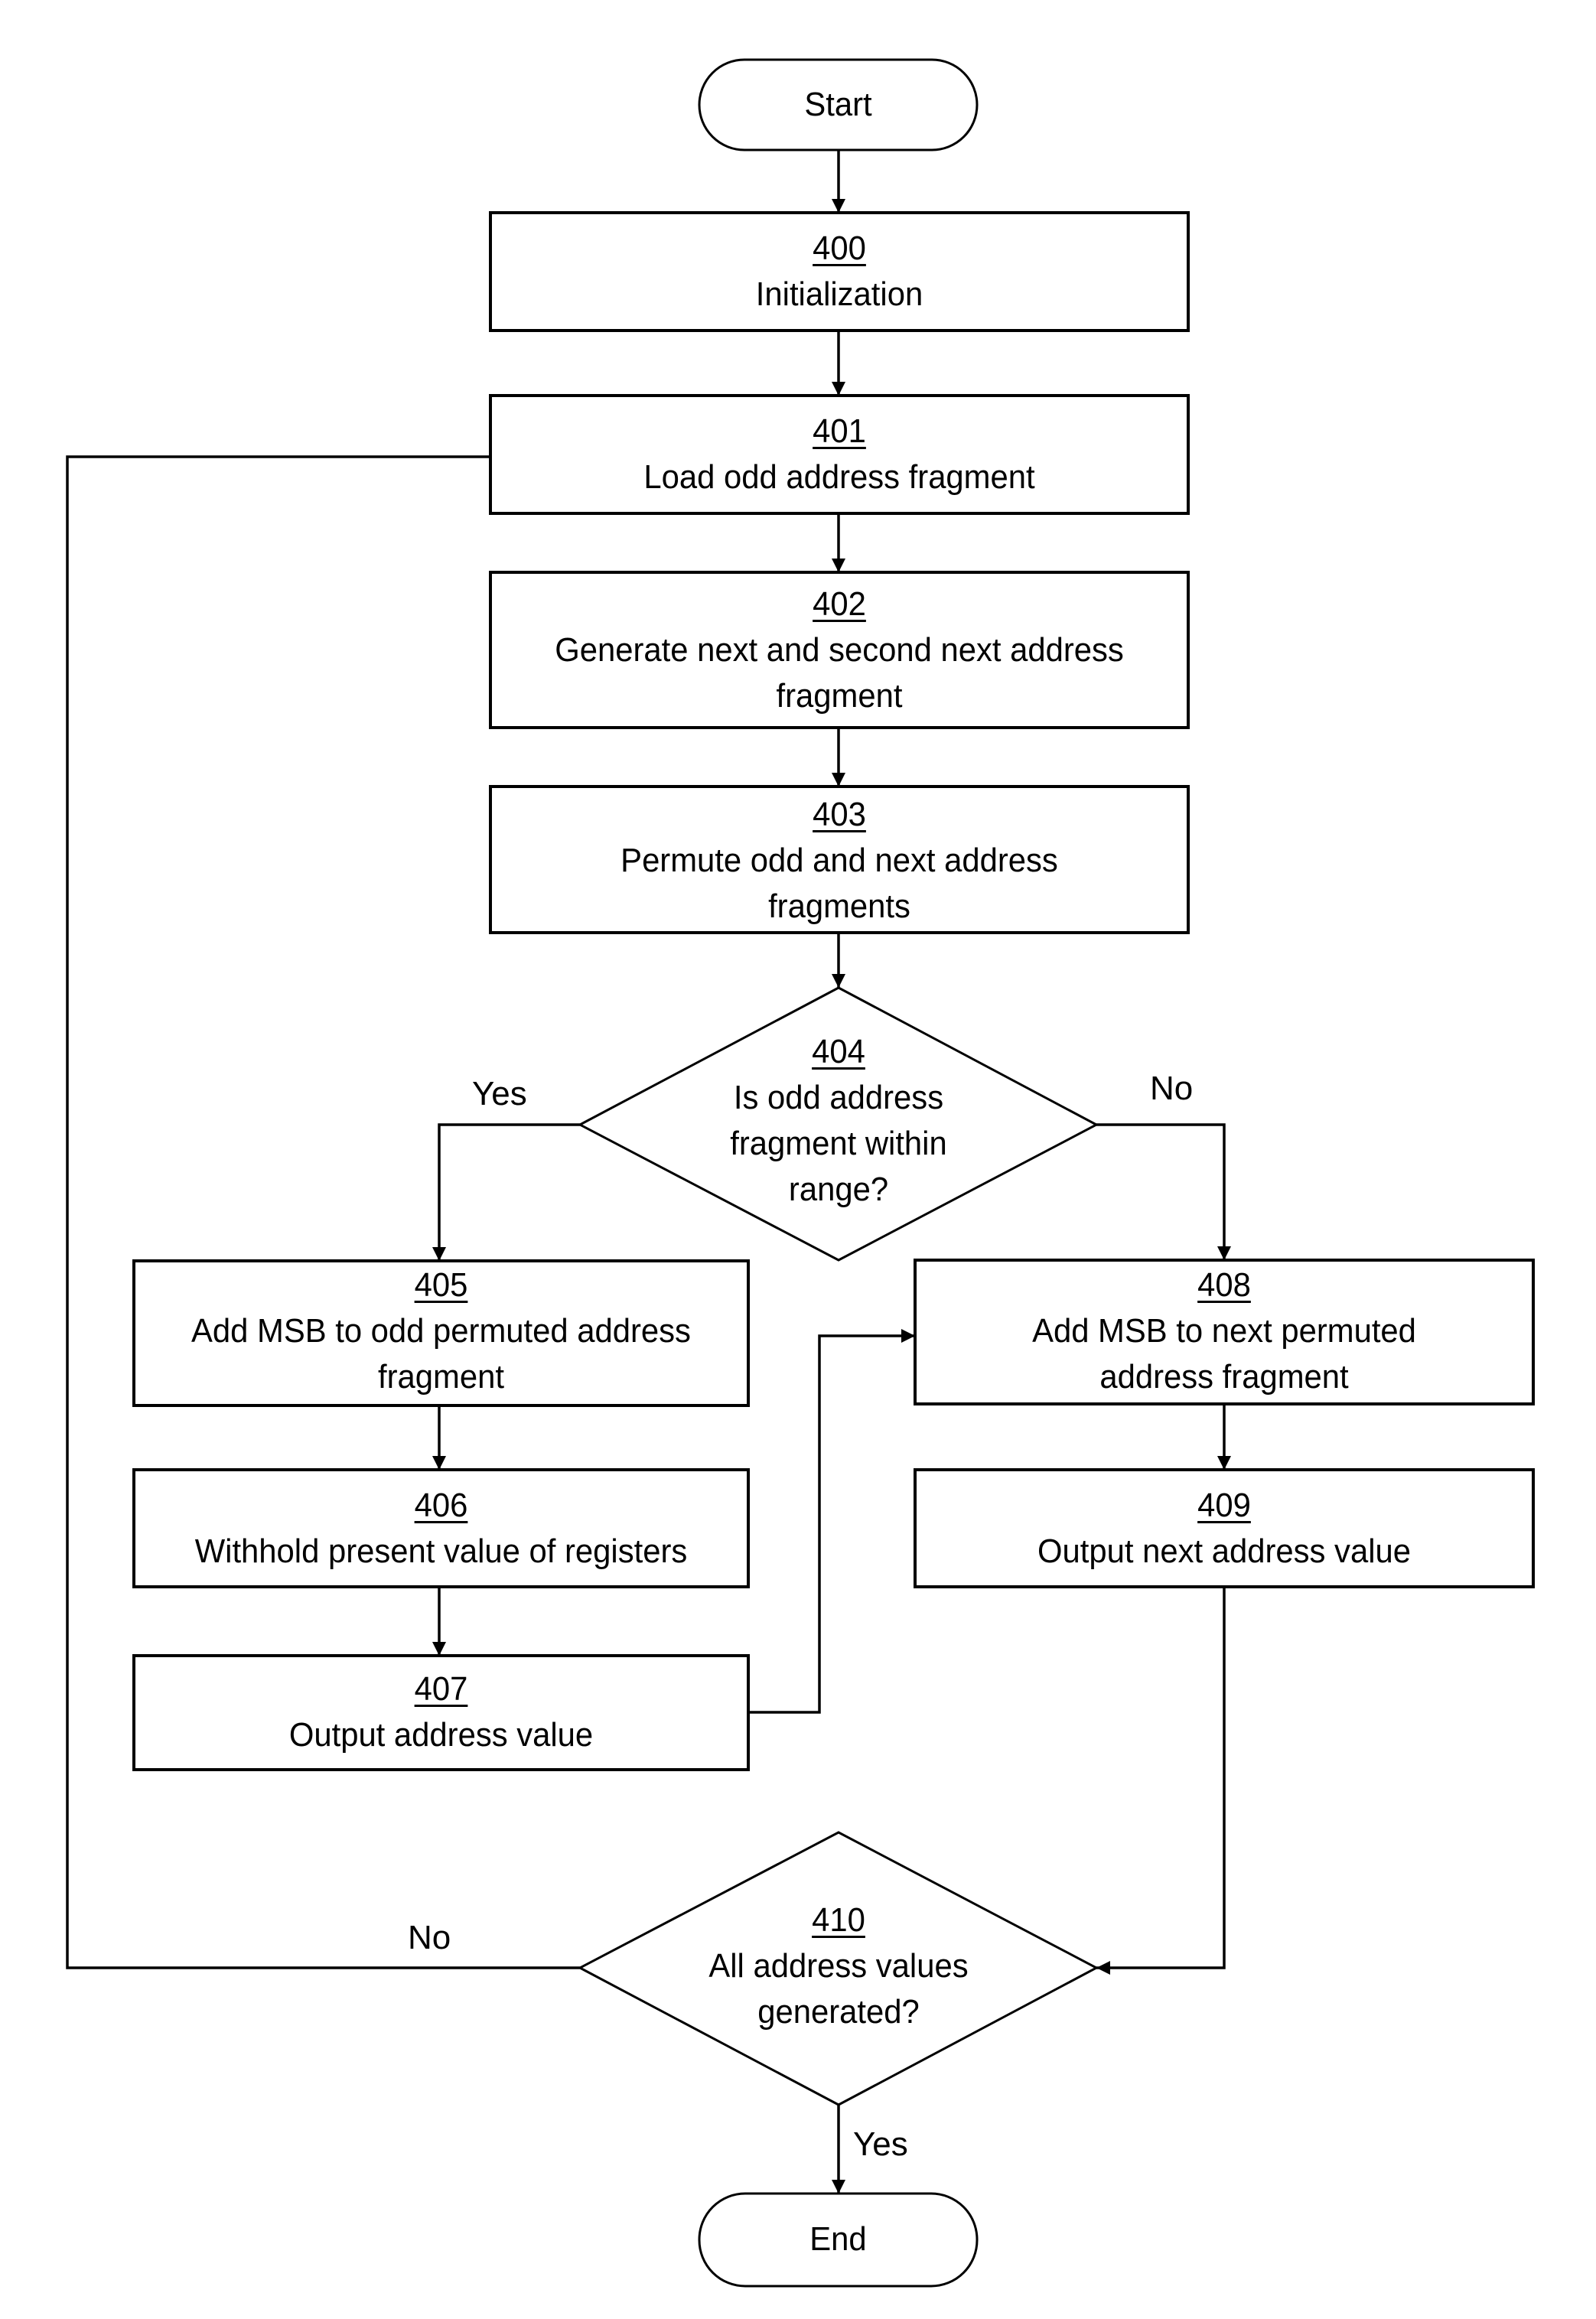 The height and width of the screenshot is (2319, 1596). I want to click on step-407-number: 407, so click(441, 1689).